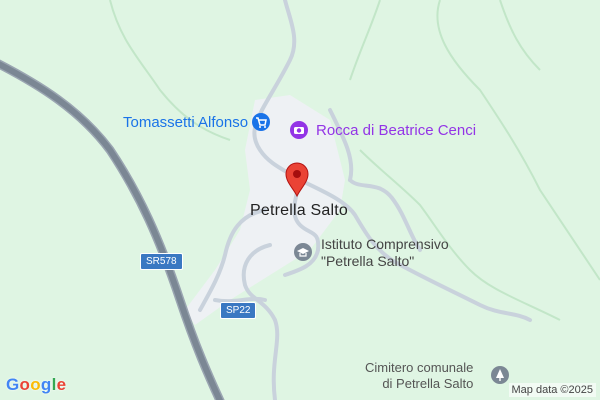 Image resolution: width=600 pixels, height=400 pixels. Describe the element at coordinates (261, 122) in the screenshot. I see `shopping-cart-icon` at that location.